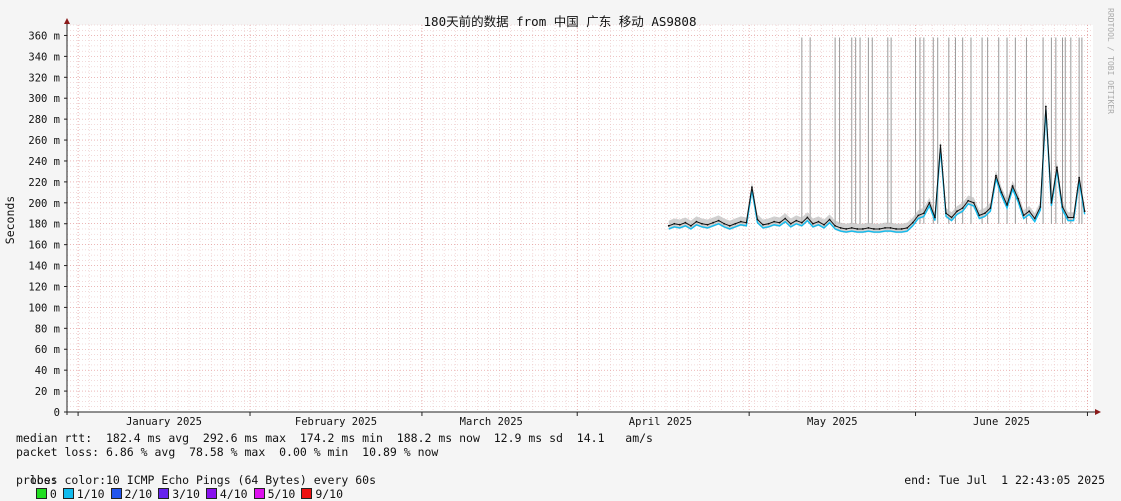  Describe the element at coordinates (138, 494) in the screenshot. I see `loss-color-text: 2/10` at that location.